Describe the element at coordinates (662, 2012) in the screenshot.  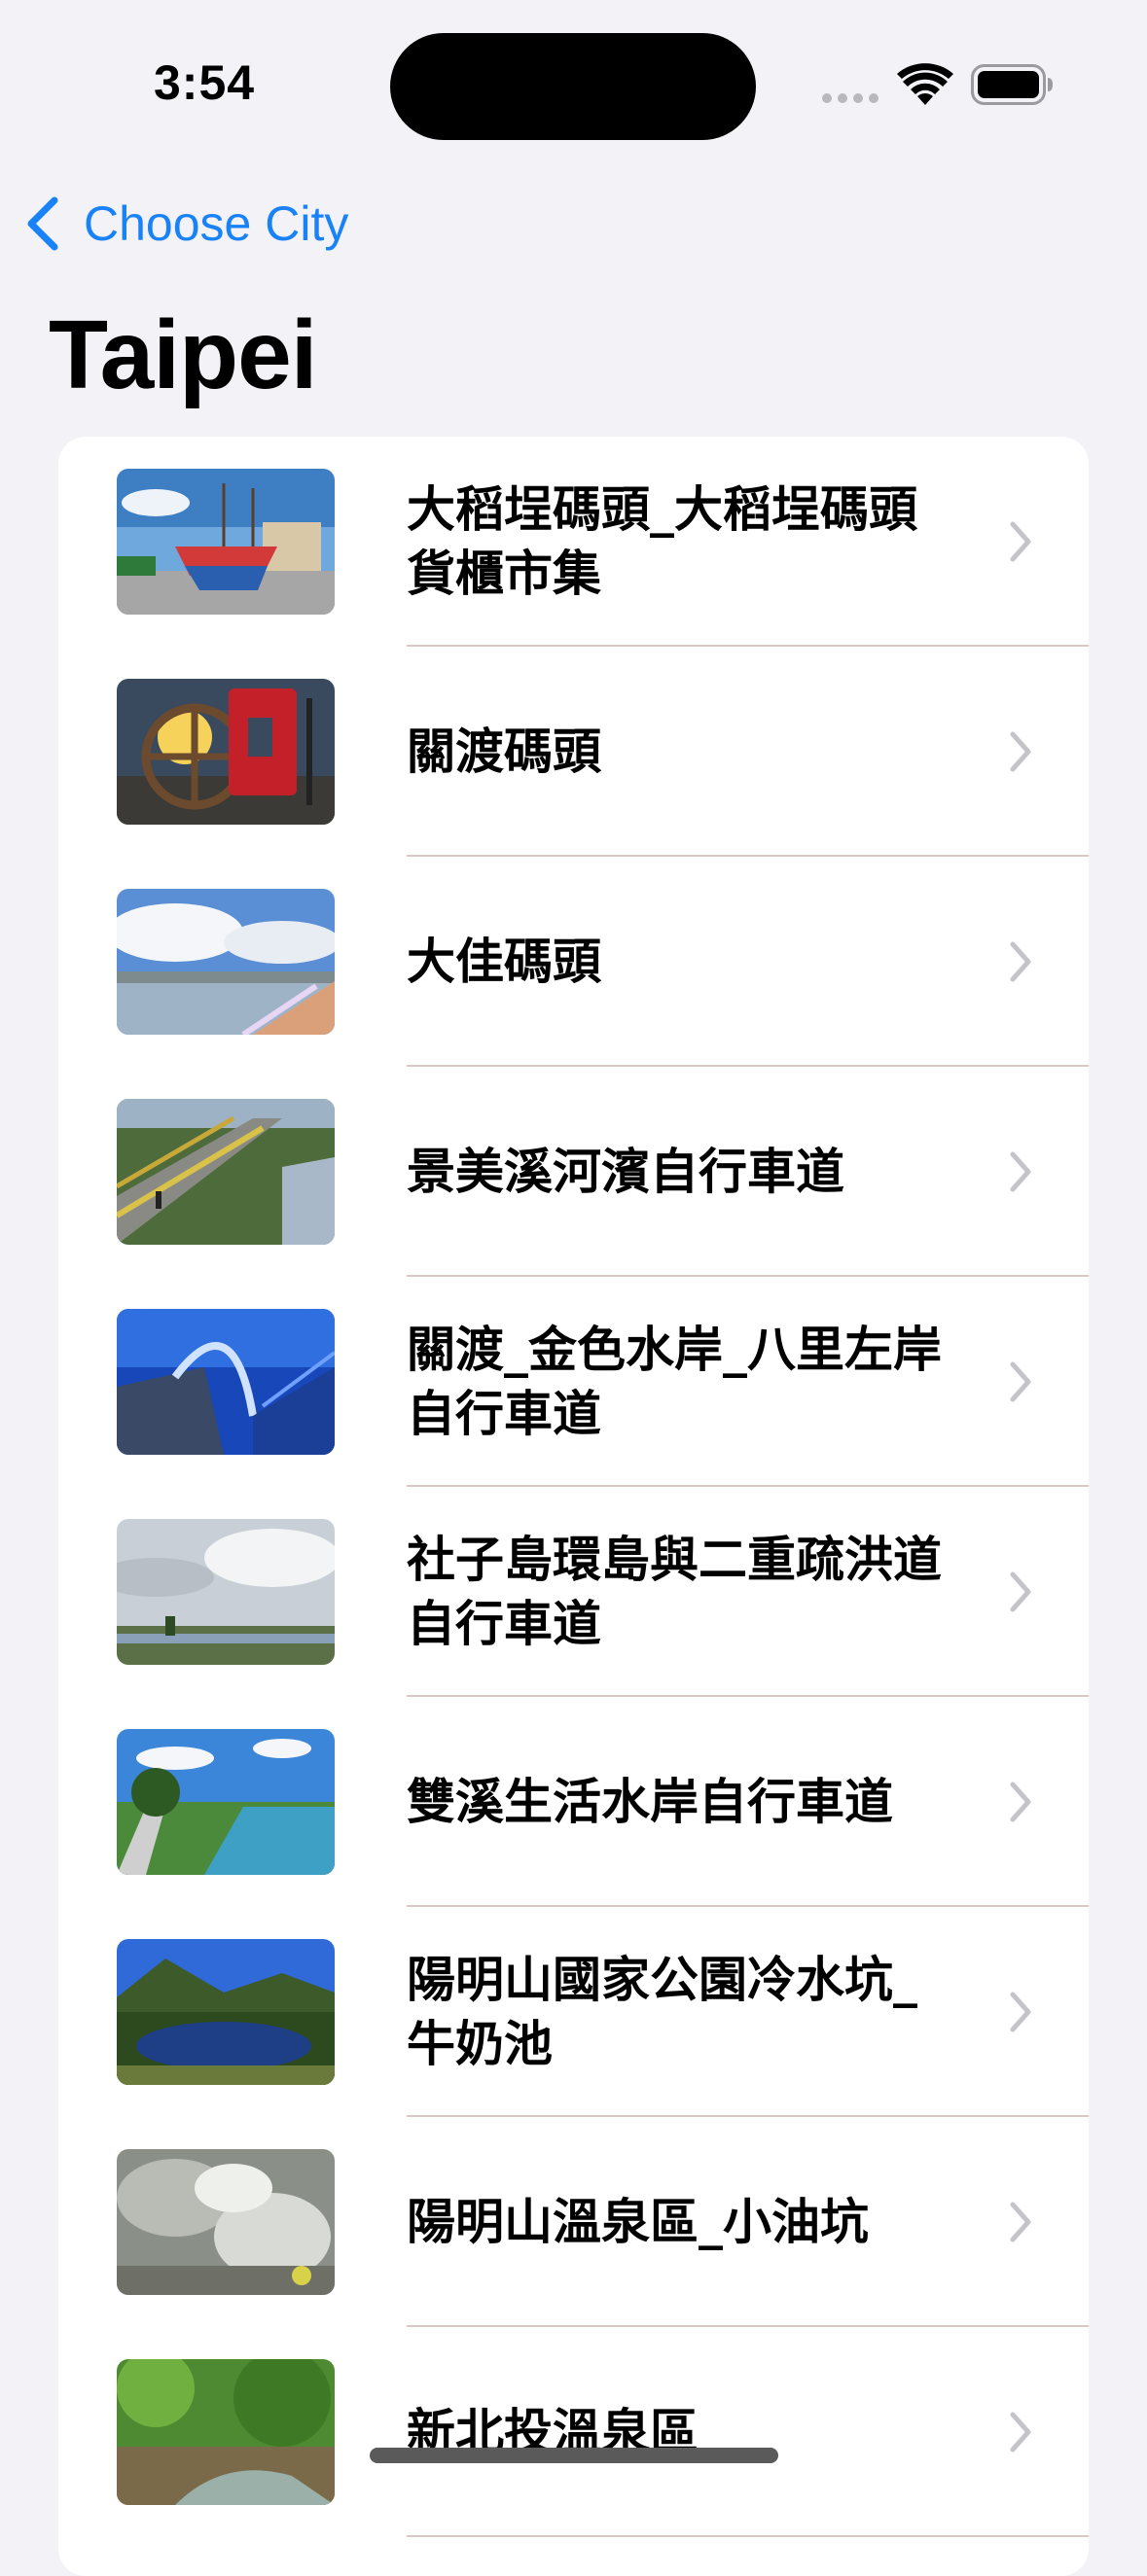
I see `list-item-label: 陽明山國家公園冷水坑_牛奶池` at that location.